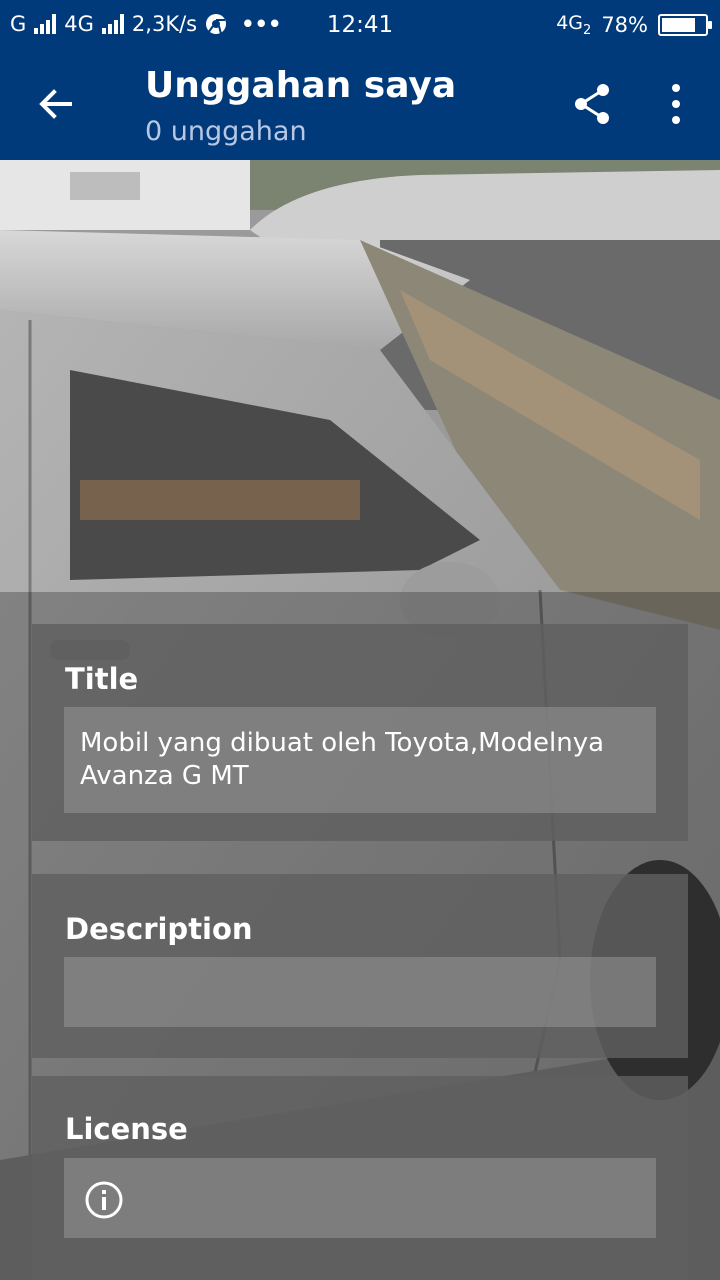 Image resolution: width=720 pixels, height=1280 pixels. I want to click on status-bar: G 4G 2,3K/s ••• 12:41 4G2 78%, so click(360, 25).